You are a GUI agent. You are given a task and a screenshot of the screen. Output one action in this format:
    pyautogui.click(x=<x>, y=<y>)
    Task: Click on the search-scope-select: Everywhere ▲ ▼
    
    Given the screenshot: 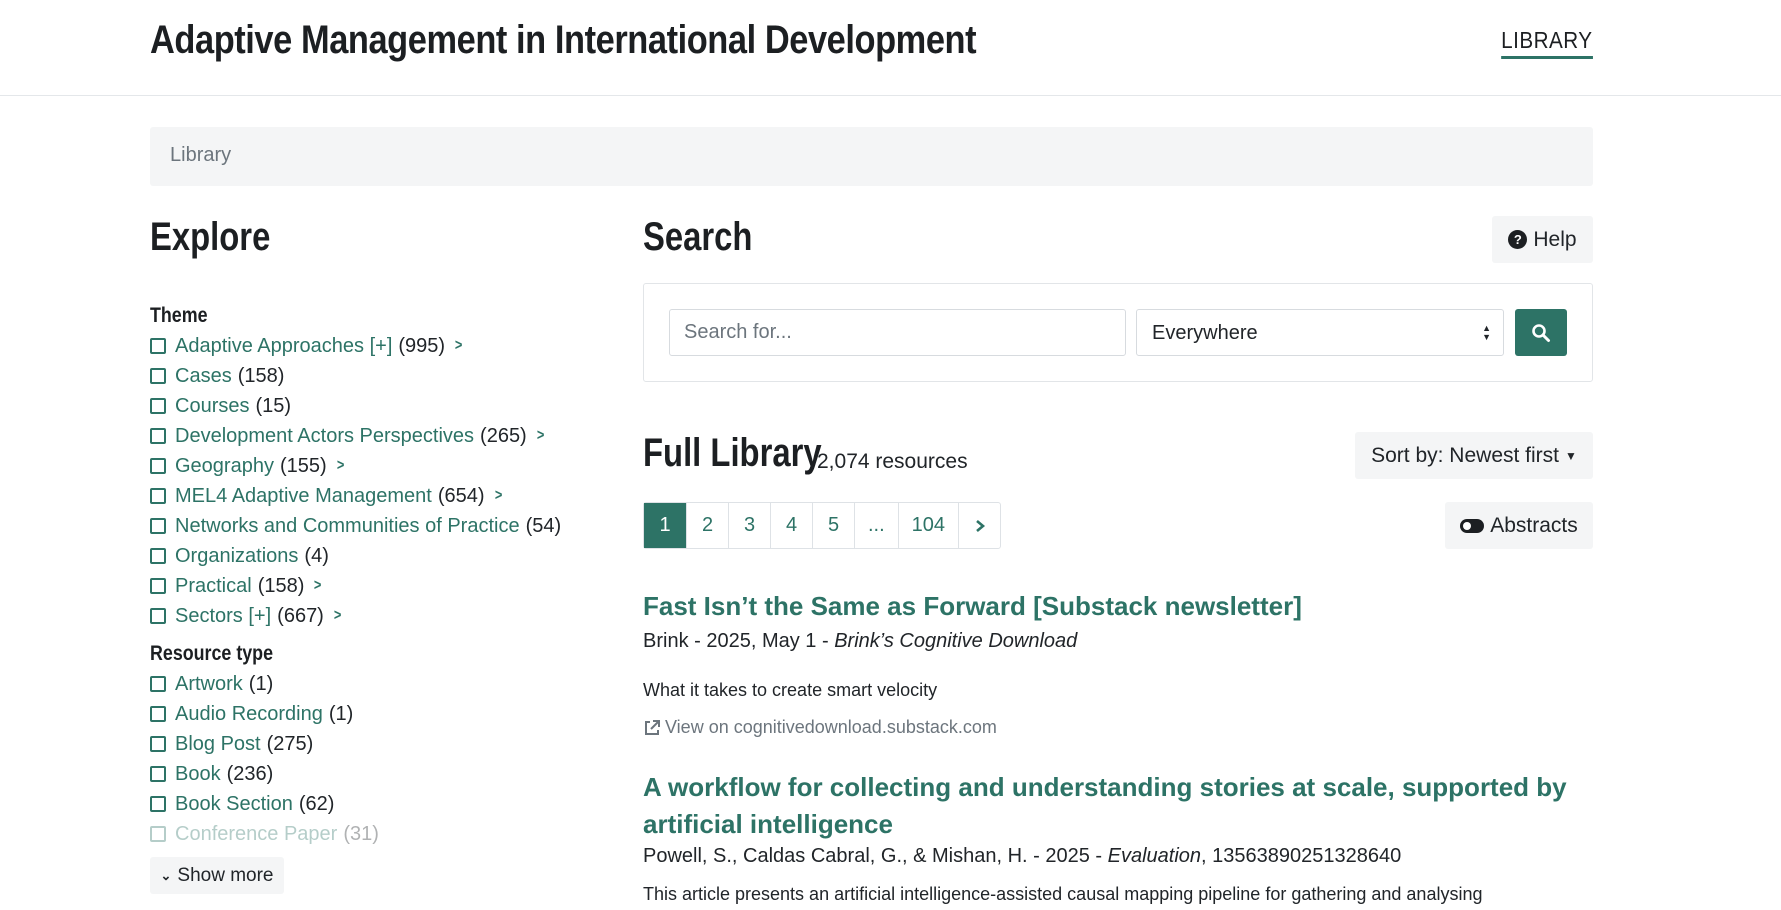 What is the action you would take?
    pyautogui.click(x=1320, y=332)
    